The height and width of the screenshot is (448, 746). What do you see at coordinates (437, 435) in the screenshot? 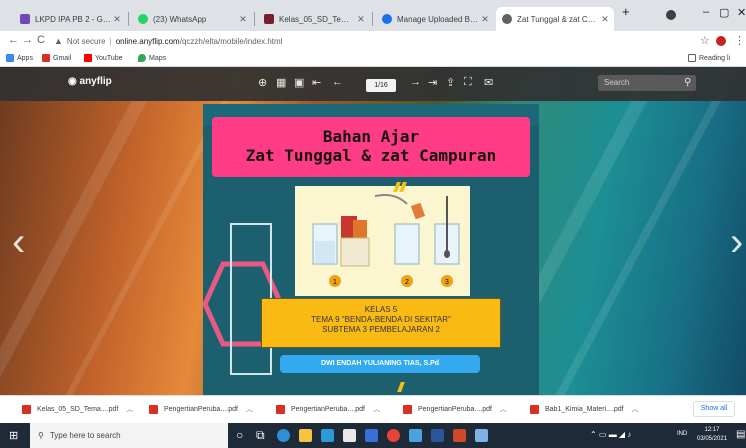
I see `word-icon` at bounding box center [437, 435].